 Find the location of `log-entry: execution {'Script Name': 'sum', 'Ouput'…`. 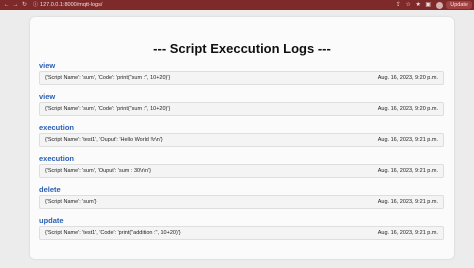

log-entry: execution {'Script Name': 'sum', 'Ouput'… is located at coordinates (241, 166).